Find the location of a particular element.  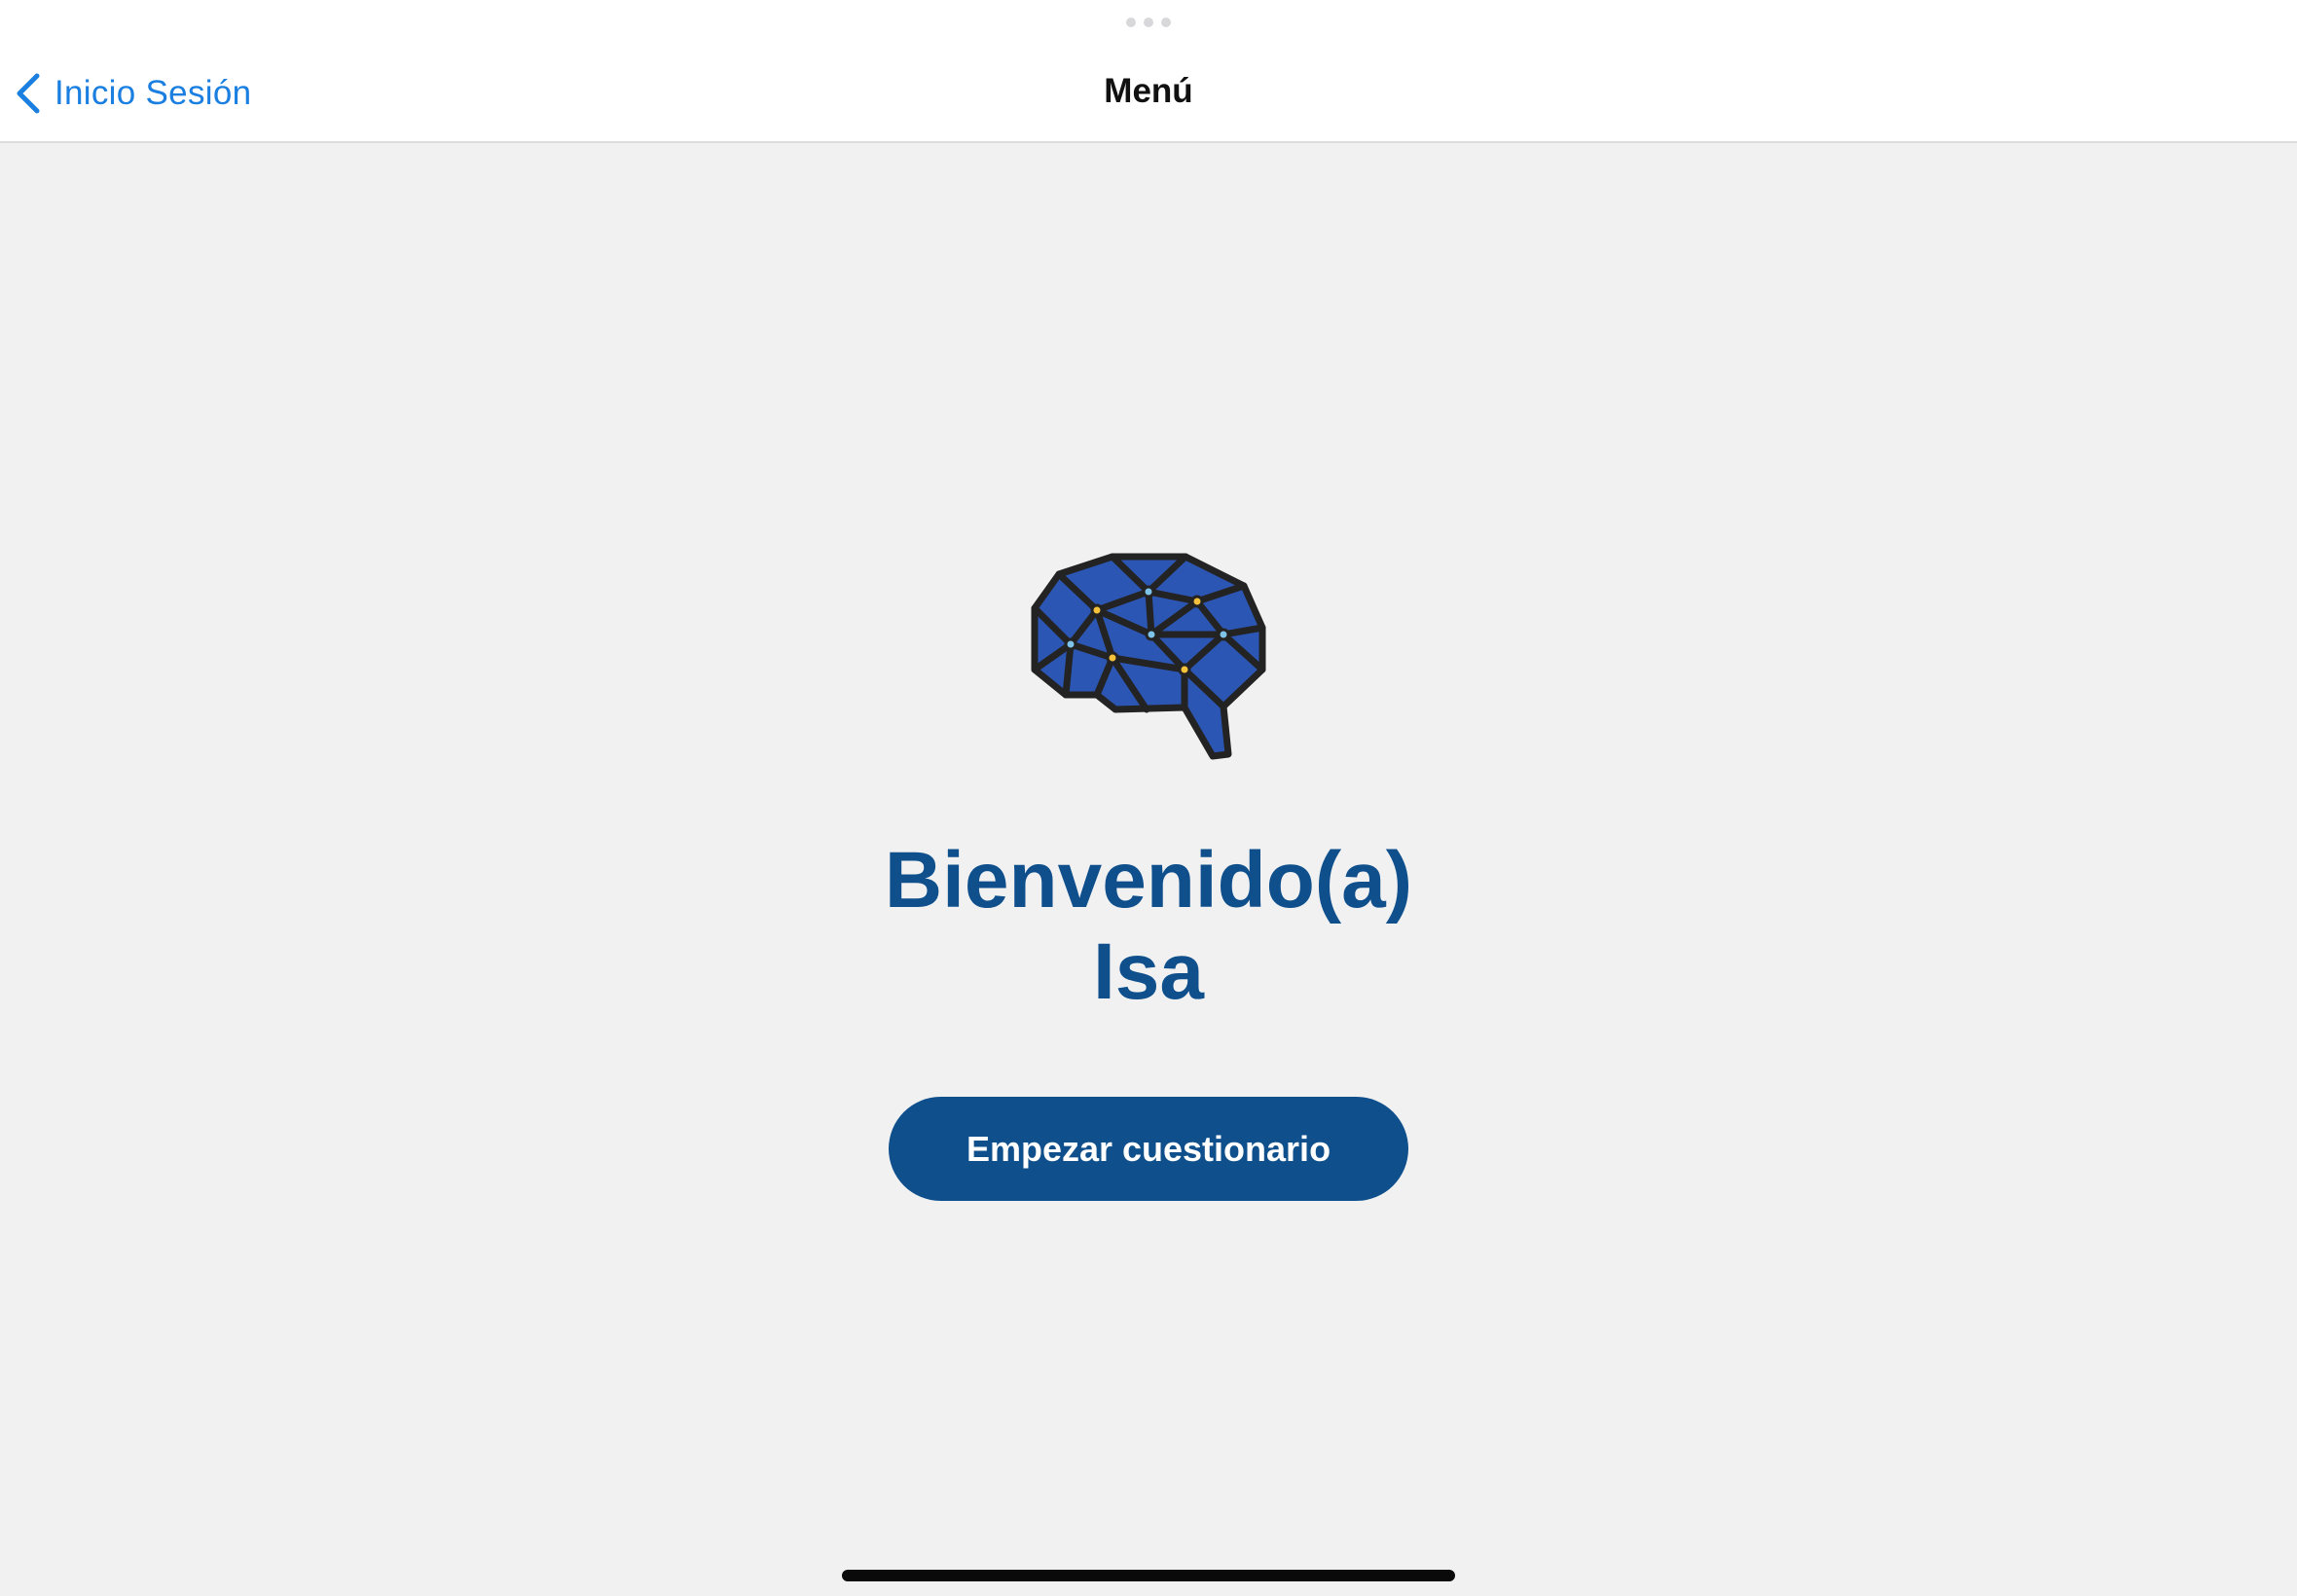

page-title: Menú is located at coordinates (1148, 91).